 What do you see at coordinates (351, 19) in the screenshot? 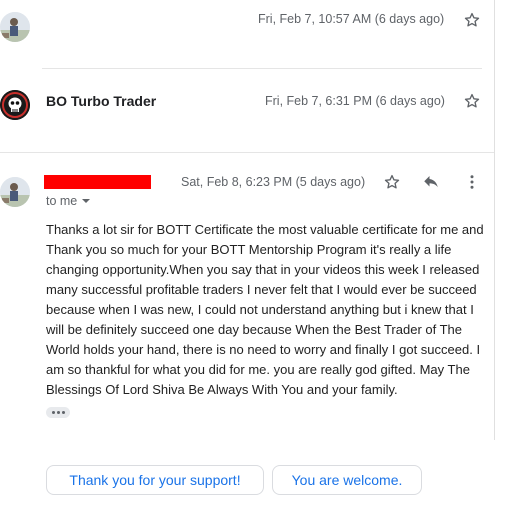
I see `message-date: Fri, Feb 7, 10:57 AM (6 days ago)` at bounding box center [351, 19].